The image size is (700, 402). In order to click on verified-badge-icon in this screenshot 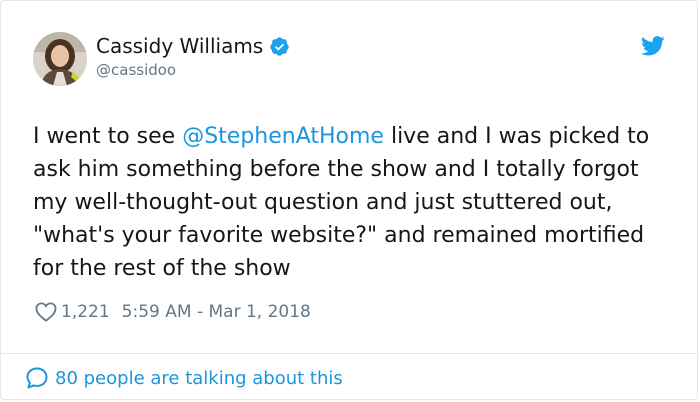, I will do `click(279, 46)`.